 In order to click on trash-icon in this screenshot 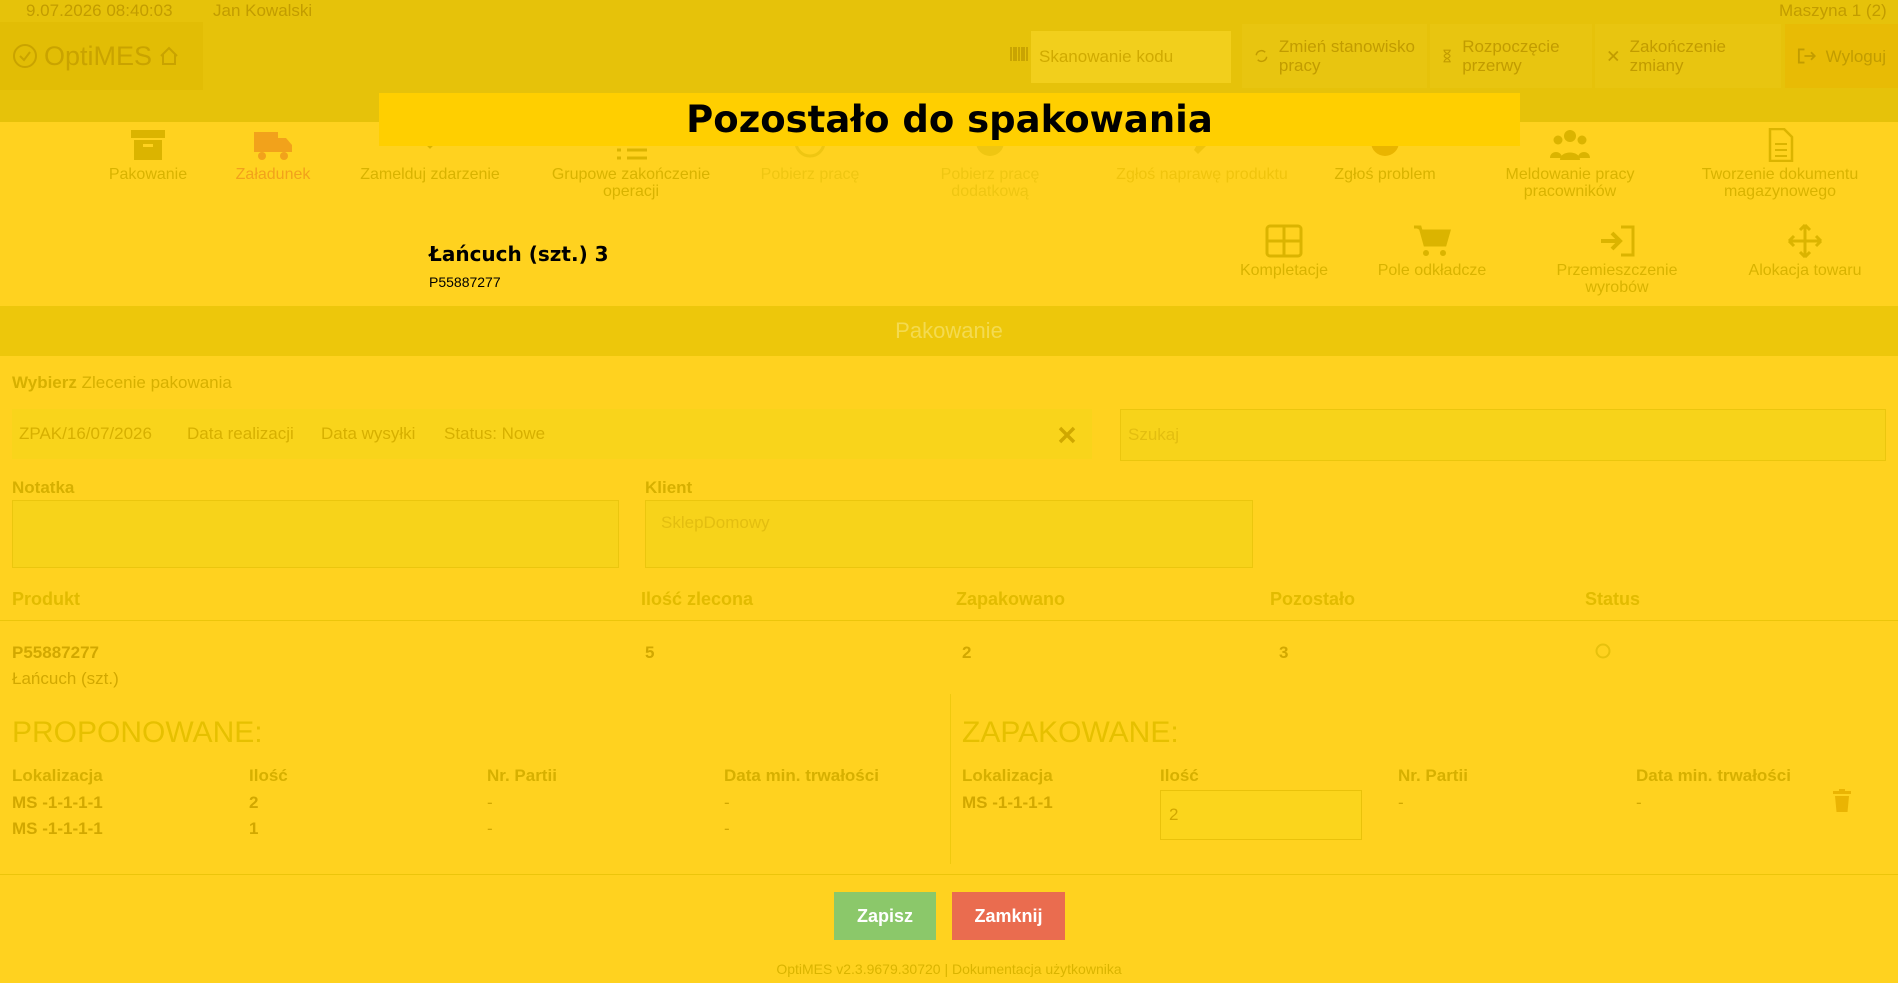, I will do `click(1842, 801)`.